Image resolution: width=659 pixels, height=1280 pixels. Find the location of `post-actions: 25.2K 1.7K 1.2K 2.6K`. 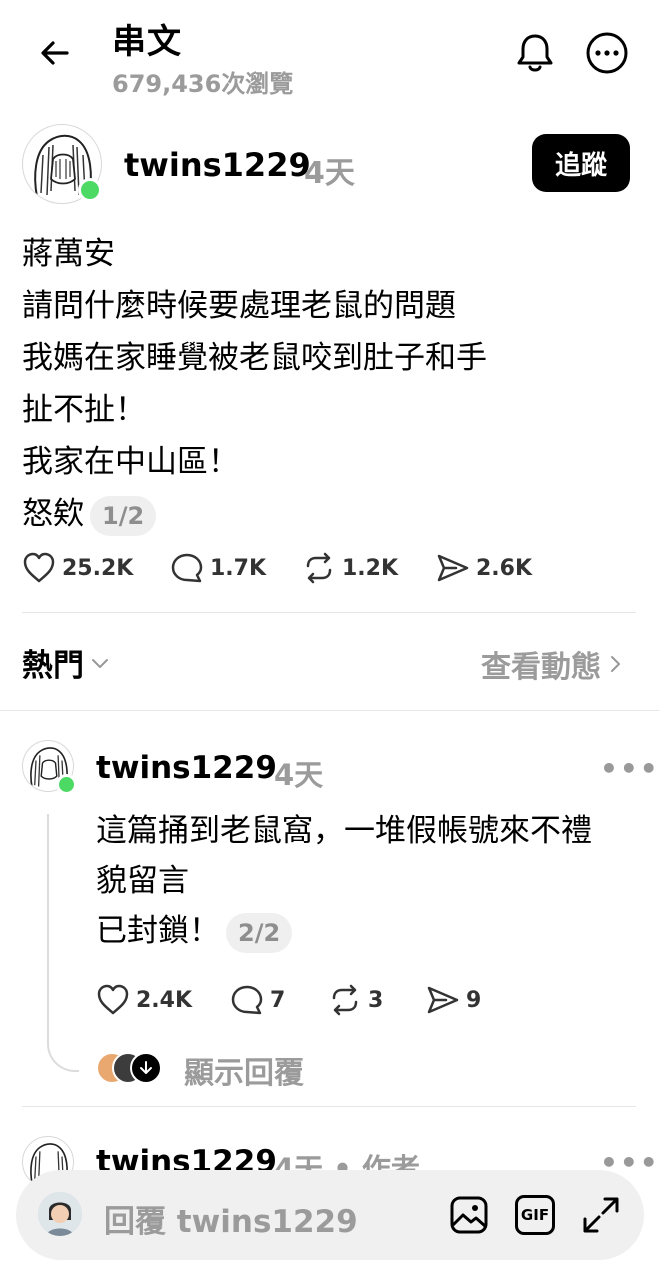

post-actions: 25.2K 1.7K 1.2K 2.6K is located at coordinates (277, 568).